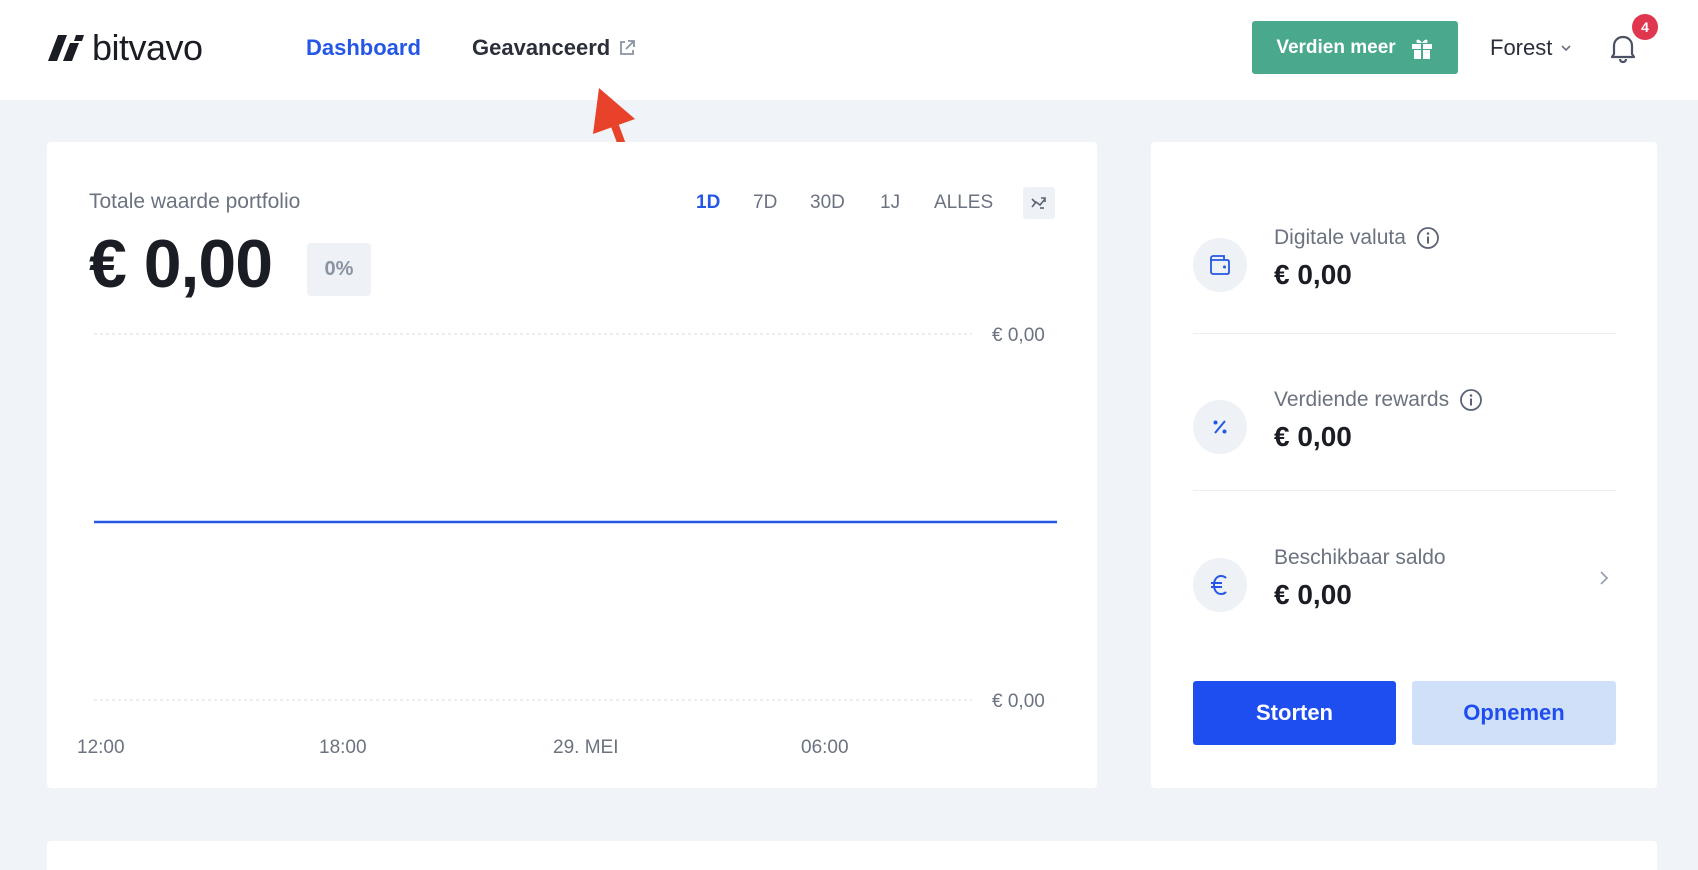  I want to click on nav-dashboard: Dashboard, so click(363, 48).